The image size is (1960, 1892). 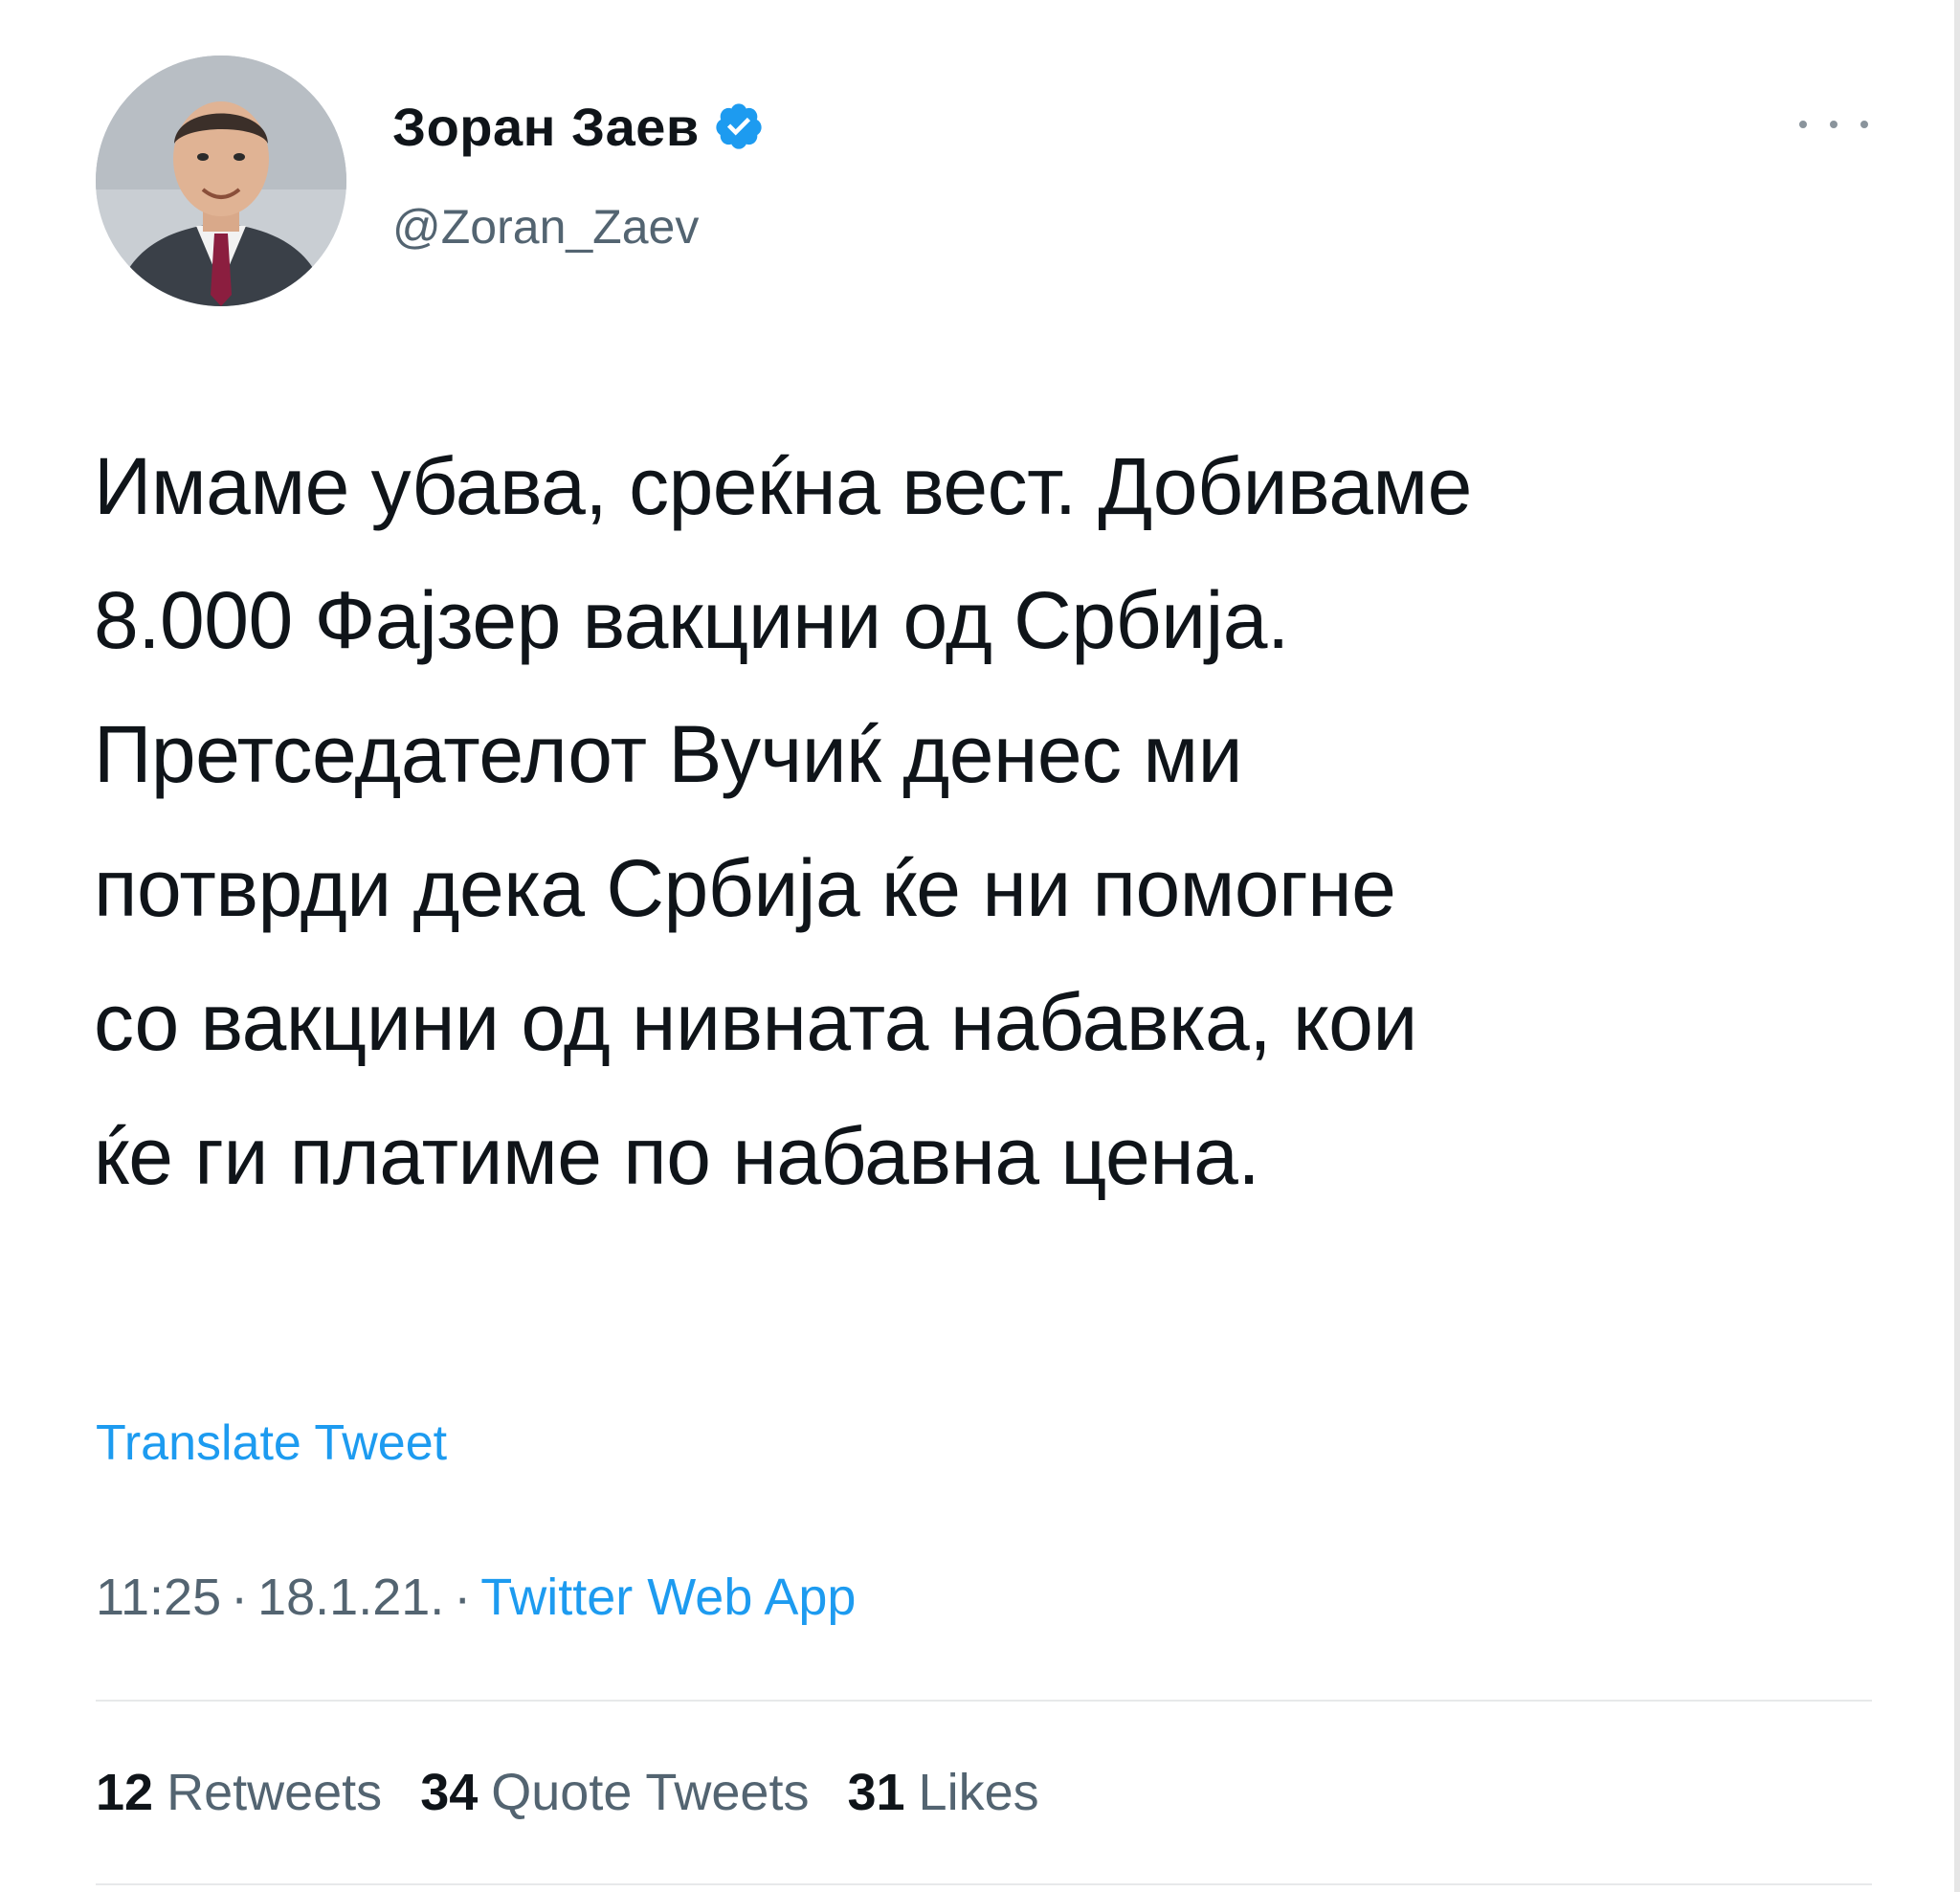 I want to click on avatar, so click(x=221, y=181).